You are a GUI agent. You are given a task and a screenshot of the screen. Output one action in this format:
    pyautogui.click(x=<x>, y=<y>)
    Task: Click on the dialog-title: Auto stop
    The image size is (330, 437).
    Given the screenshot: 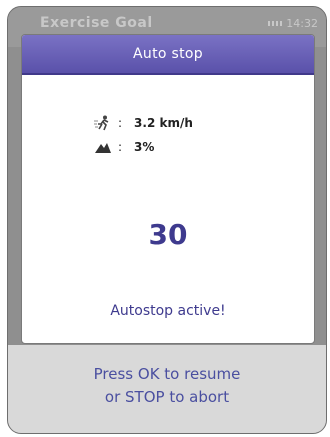 What is the action you would take?
    pyautogui.click(x=168, y=54)
    